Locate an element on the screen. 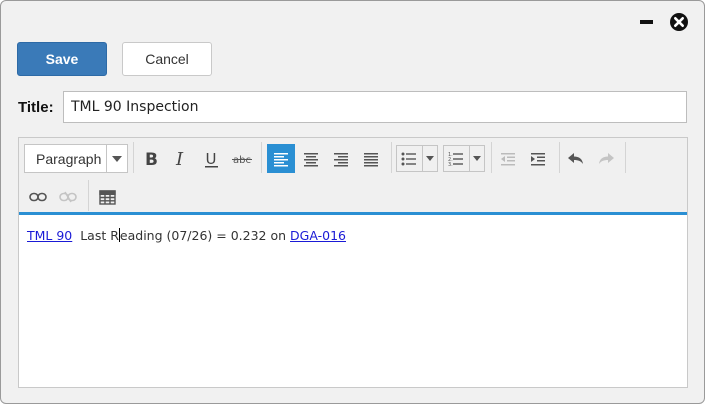 The image size is (705, 404). numbered-list-split-button: 1. 2. 3. is located at coordinates (464, 158).